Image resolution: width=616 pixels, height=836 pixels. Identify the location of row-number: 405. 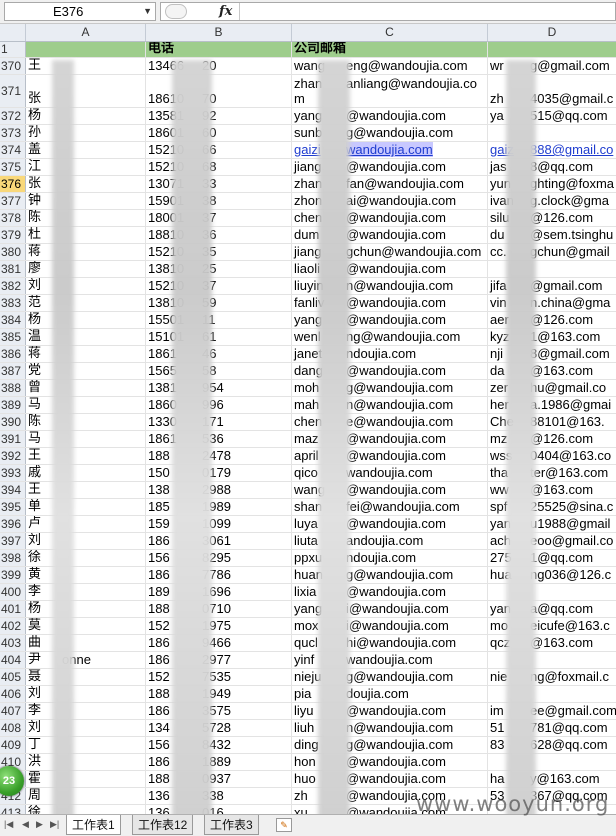
(13, 677).